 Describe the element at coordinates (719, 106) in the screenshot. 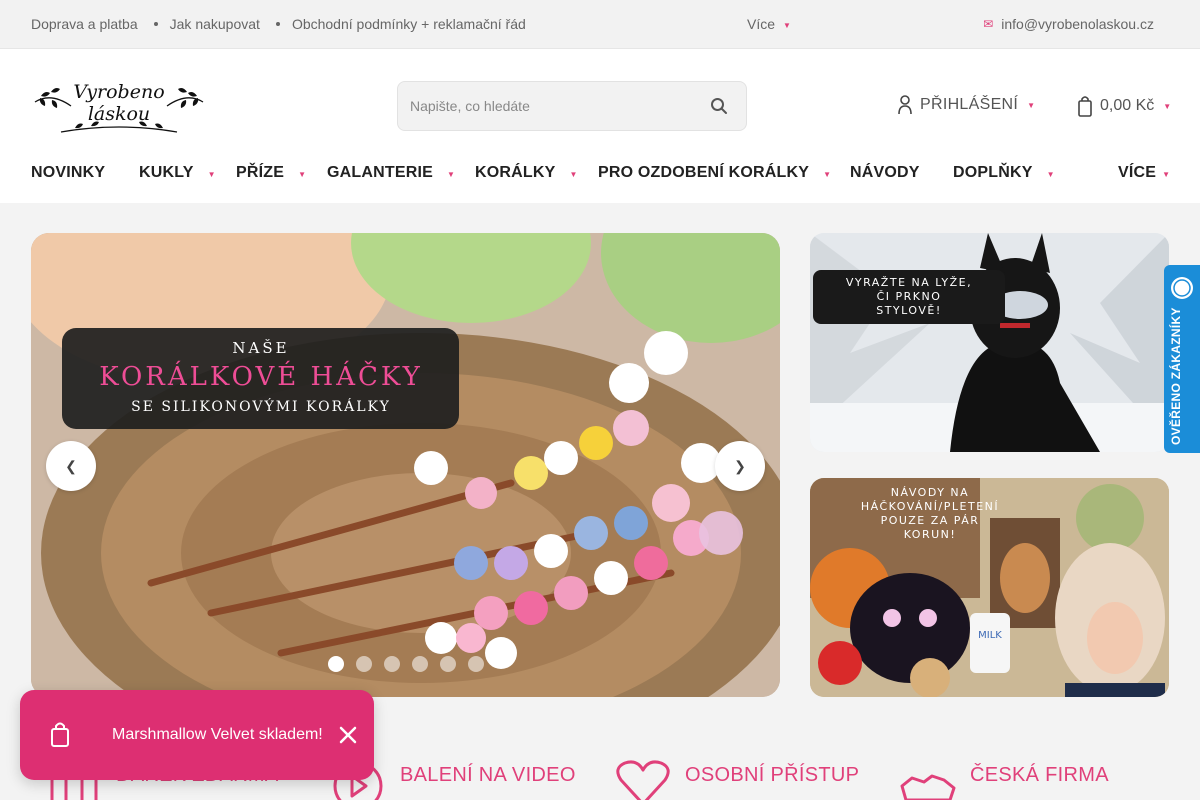

I see `search-icon` at that location.